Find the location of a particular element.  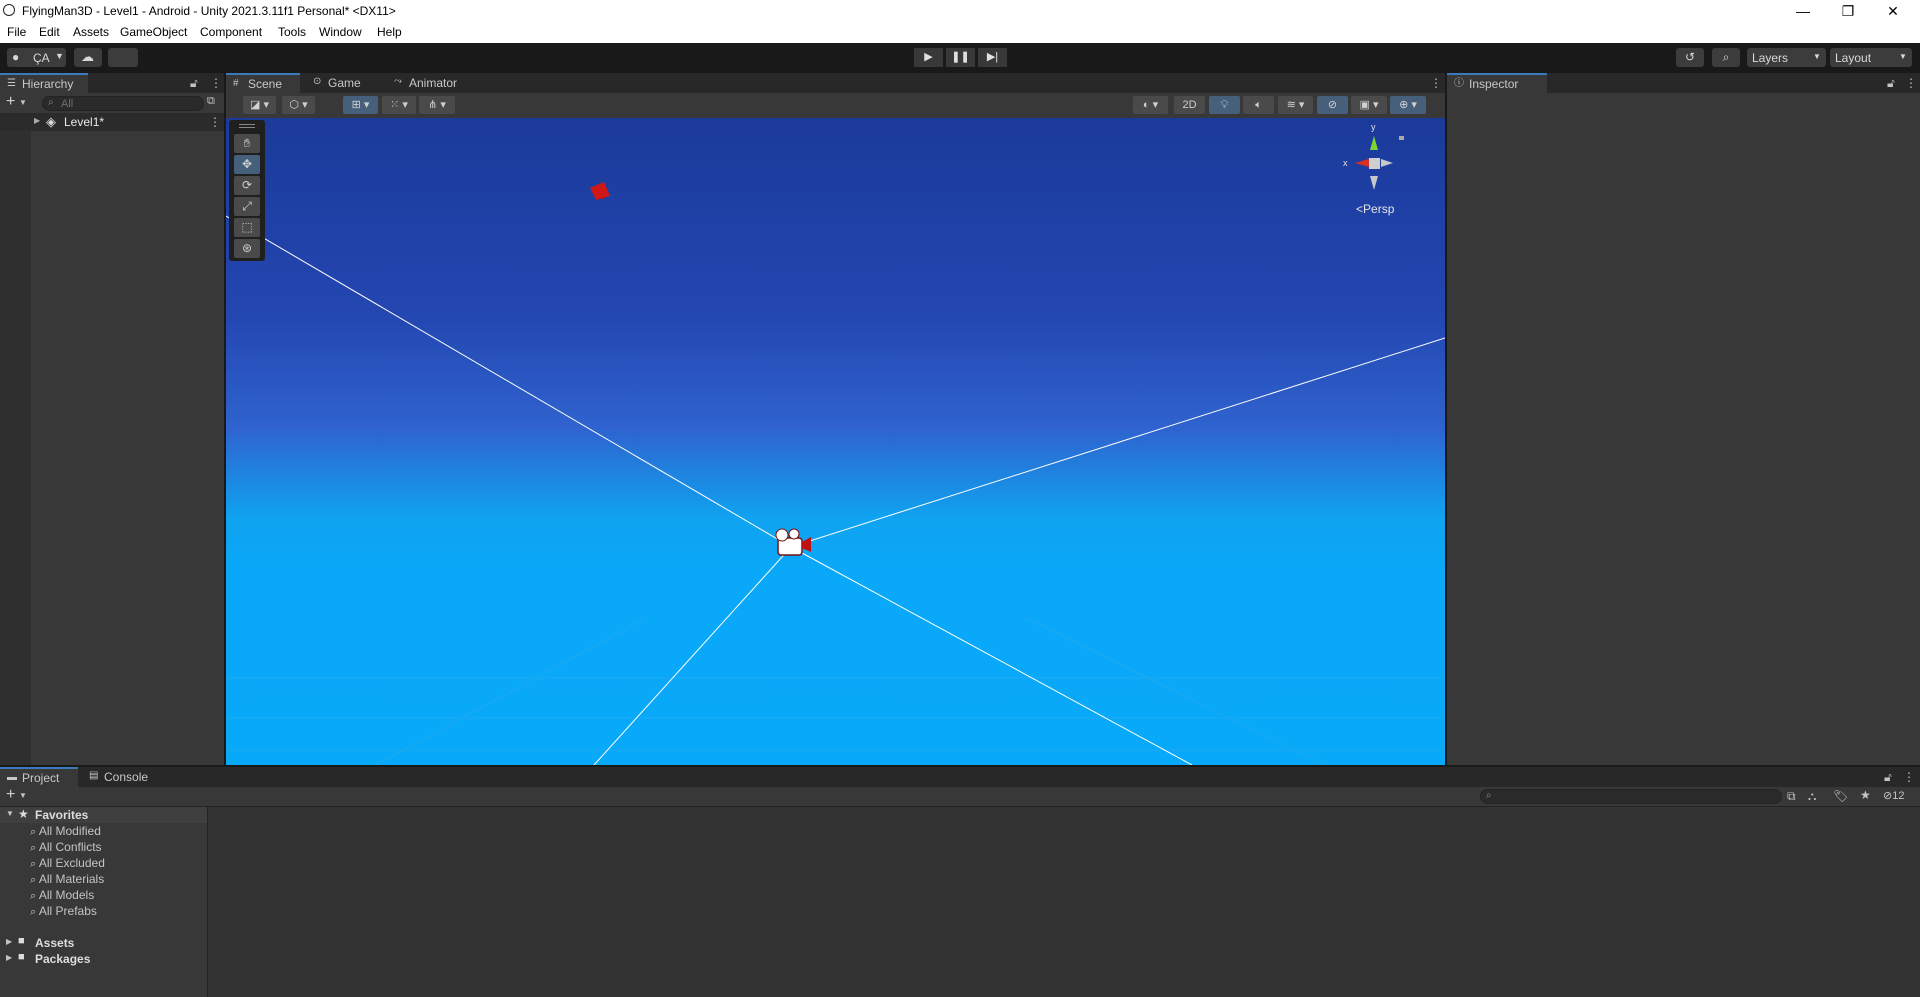

menu-component: Component is located at coordinates (231, 32).